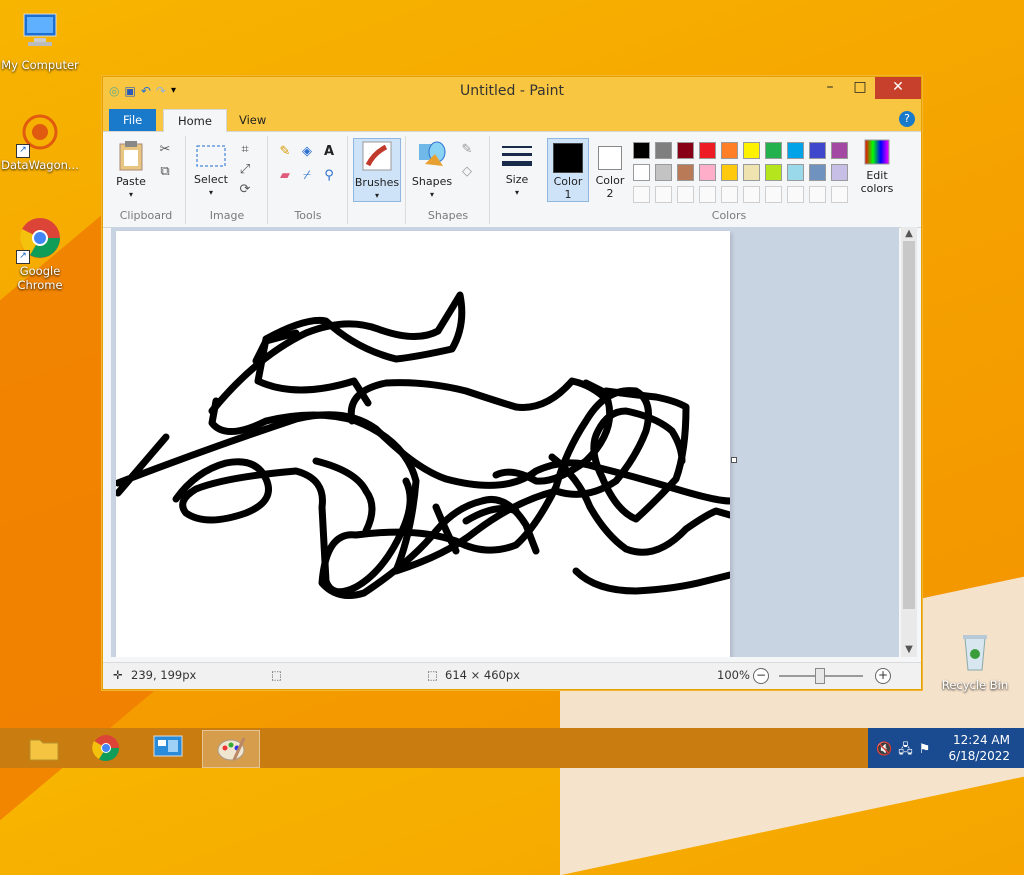 This screenshot has width=1024, height=875. I want to click on vertical-scrollbar: ▲ ▼, so click(909, 442).